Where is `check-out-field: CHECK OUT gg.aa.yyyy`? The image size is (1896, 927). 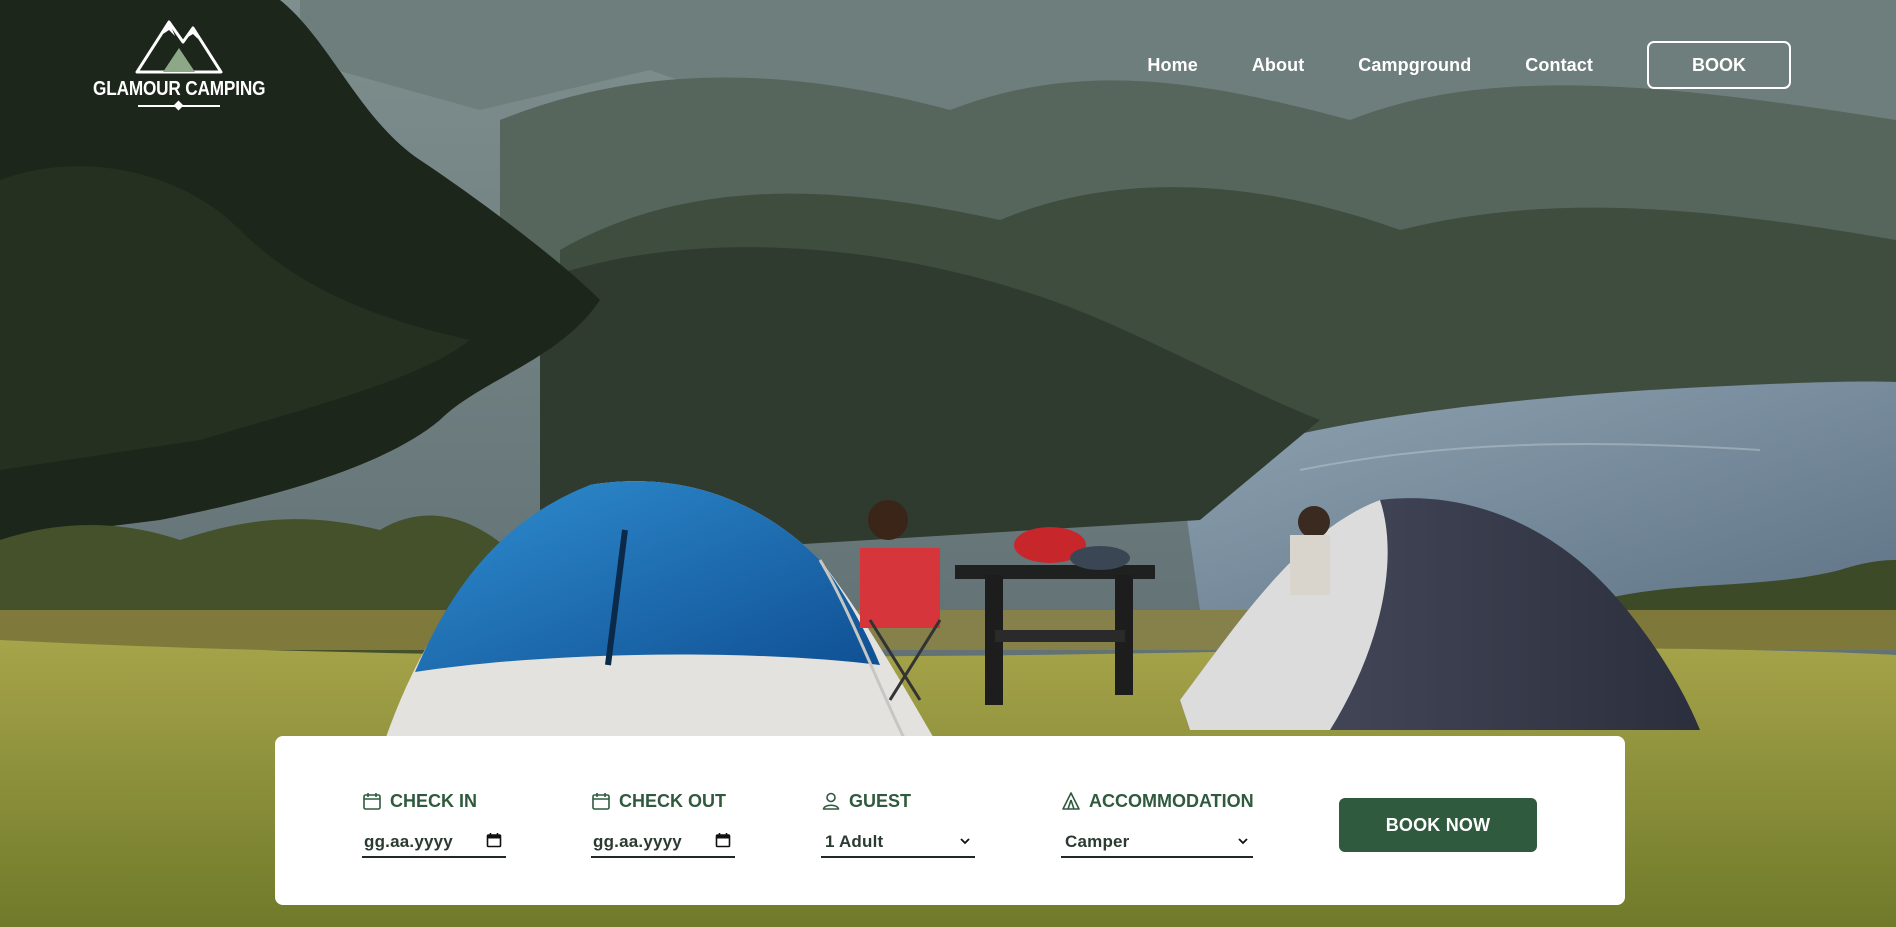 check-out-field: CHECK OUT gg.aa.yyyy is located at coordinates (663, 824).